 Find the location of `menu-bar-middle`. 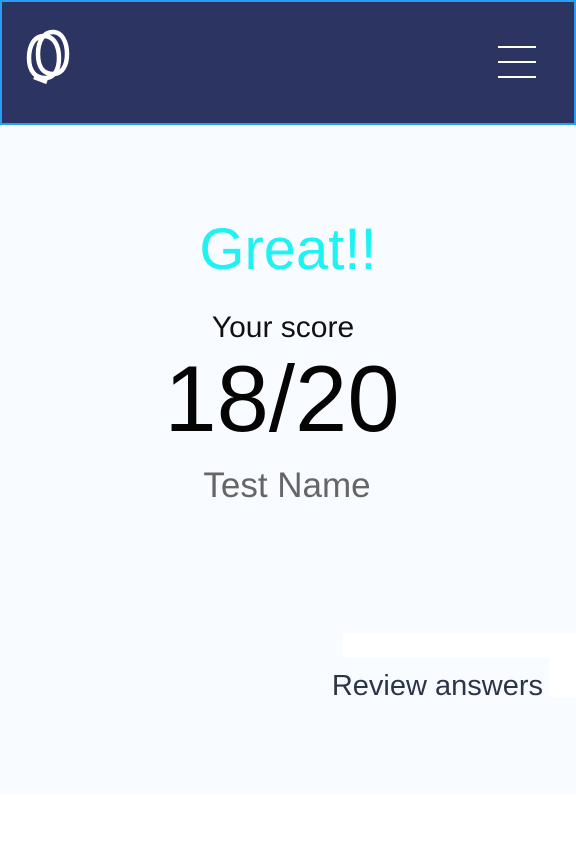

menu-bar-middle is located at coordinates (517, 62).